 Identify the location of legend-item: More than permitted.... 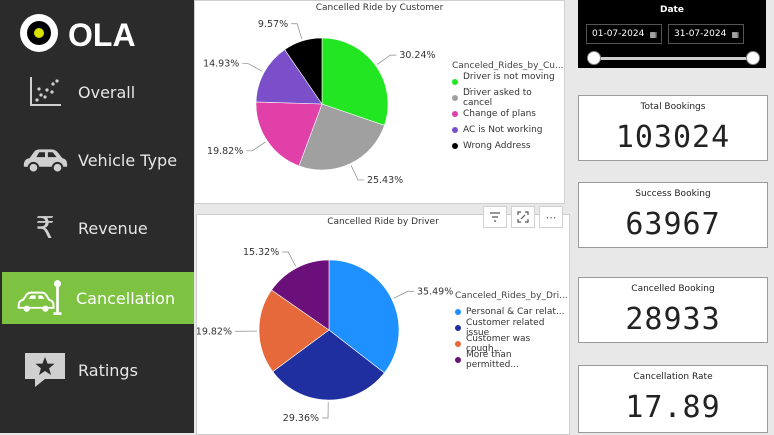
(511, 360).